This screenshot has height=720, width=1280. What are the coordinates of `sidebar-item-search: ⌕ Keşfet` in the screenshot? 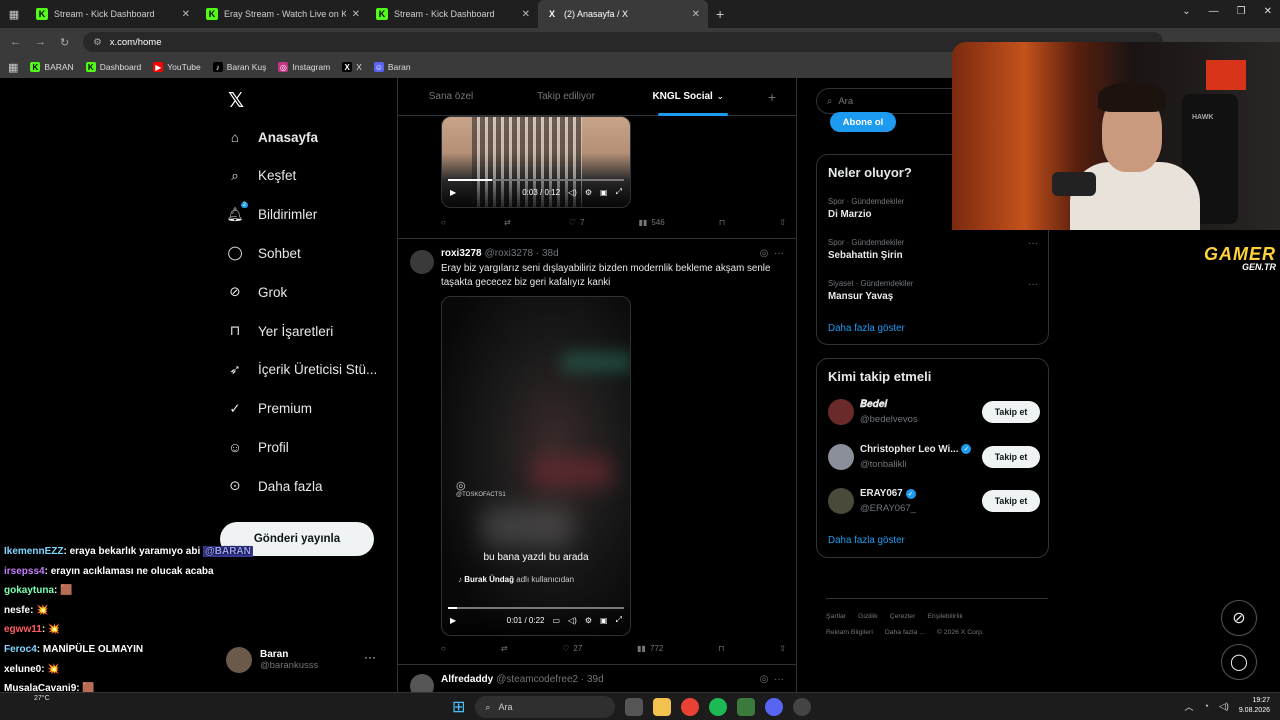 It's located at (261, 176).